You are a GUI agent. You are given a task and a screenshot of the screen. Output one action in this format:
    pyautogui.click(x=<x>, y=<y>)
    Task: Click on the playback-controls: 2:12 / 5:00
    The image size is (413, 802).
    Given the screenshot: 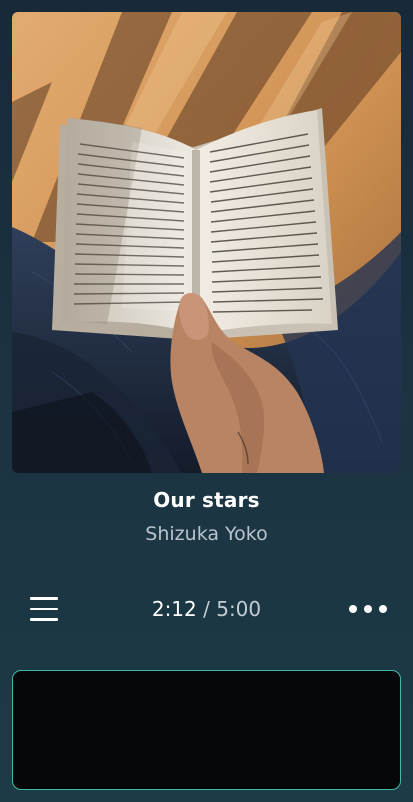 What is the action you would take?
    pyautogui.click(x=206, y=609)
    